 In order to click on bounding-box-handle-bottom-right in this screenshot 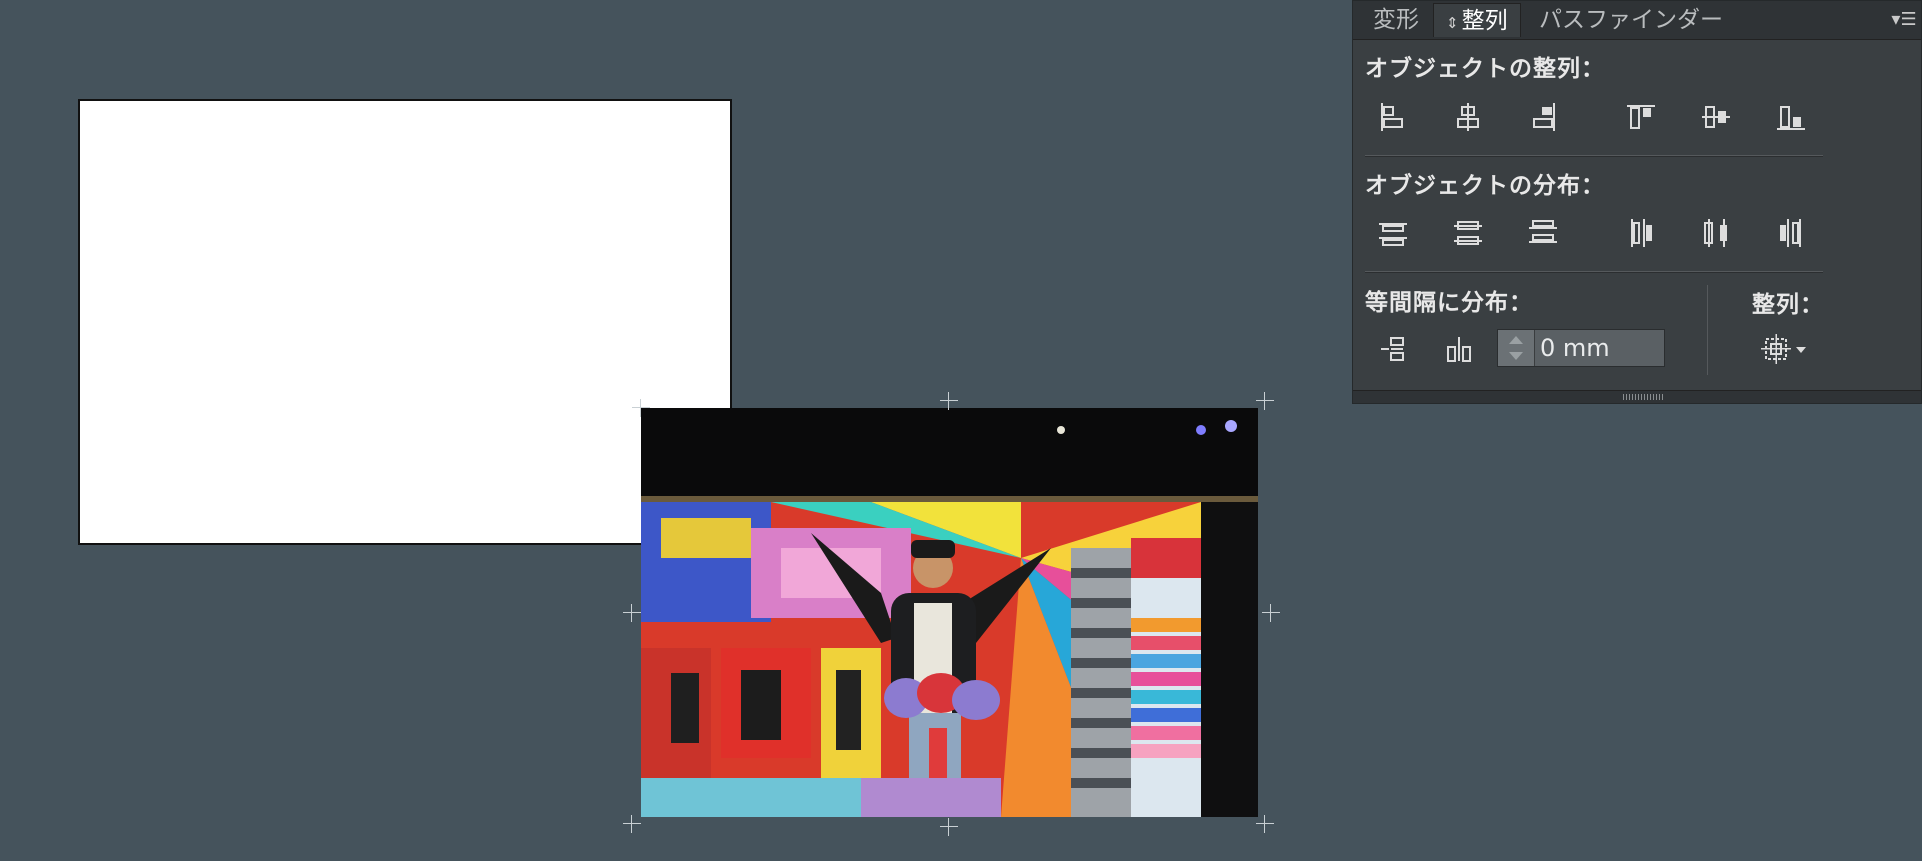, I will do `click(1265, 824)`.